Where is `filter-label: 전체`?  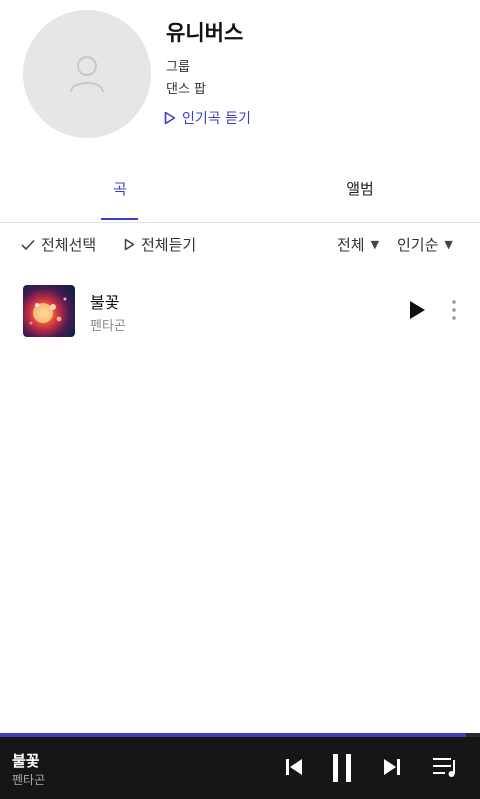 filter-label: 전체 is located at coordinates (351, 245).